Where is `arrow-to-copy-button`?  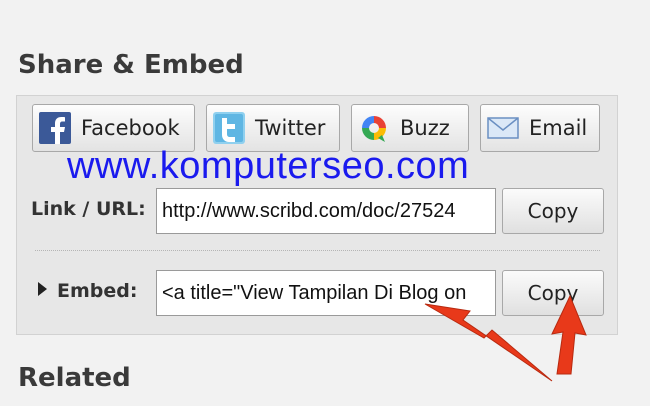 arrow-to-copy-button is located at coordinates (569, 334).